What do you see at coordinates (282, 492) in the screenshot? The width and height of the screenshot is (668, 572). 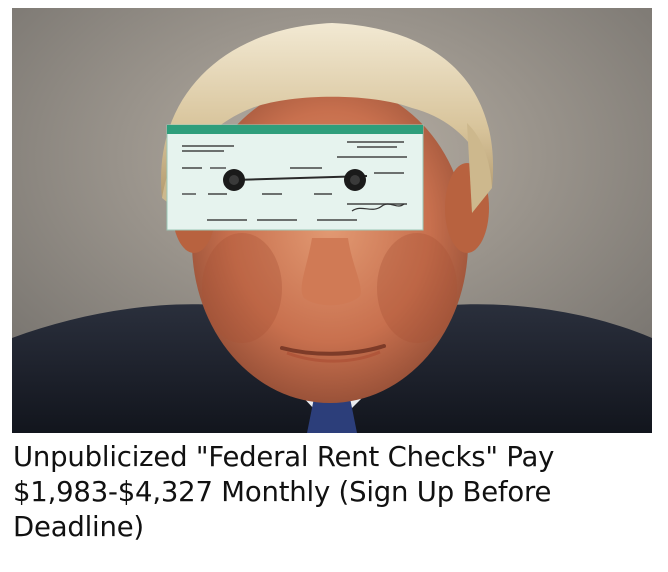 I see `headline-line-2: $1,983-$4,327 Monthly (Sign Up Before` at bounding box center [282, 492].